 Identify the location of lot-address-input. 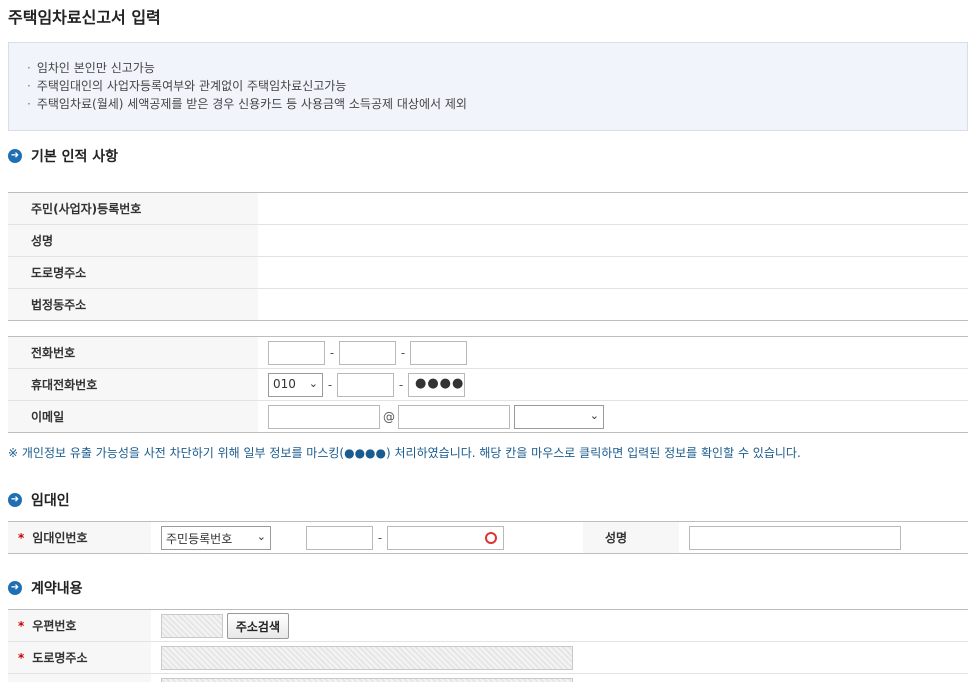
(367, 679).